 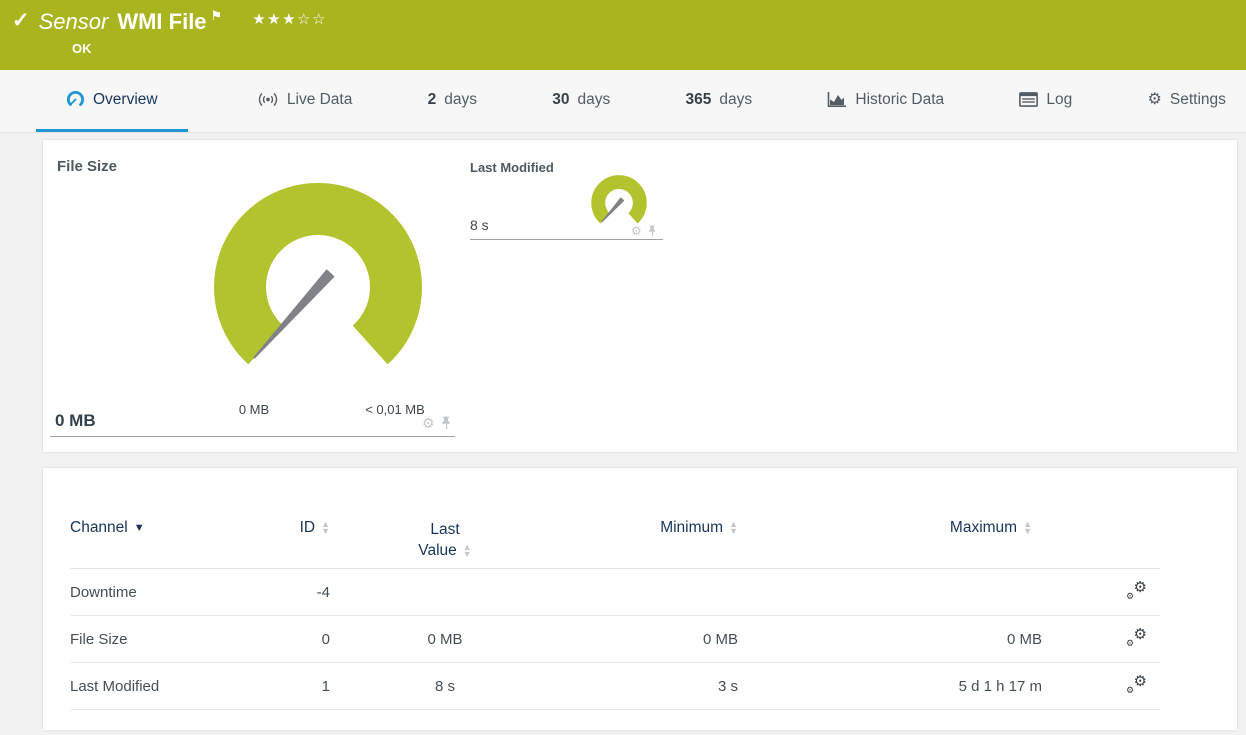 What do you see at coordinates (659, 528) in the screenshot?
I see `sort-header-minimum: Minimum ▲ ▼` at bounding box center [659, 528].